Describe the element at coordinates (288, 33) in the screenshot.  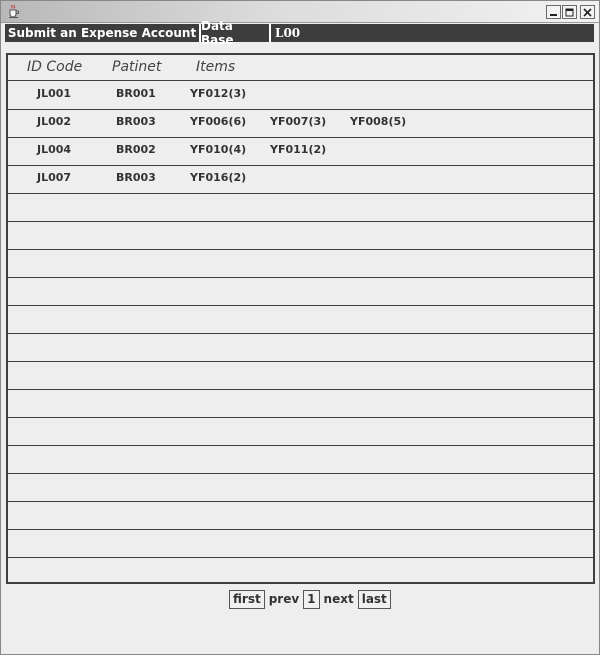
I see `user-label: L00` at that location.